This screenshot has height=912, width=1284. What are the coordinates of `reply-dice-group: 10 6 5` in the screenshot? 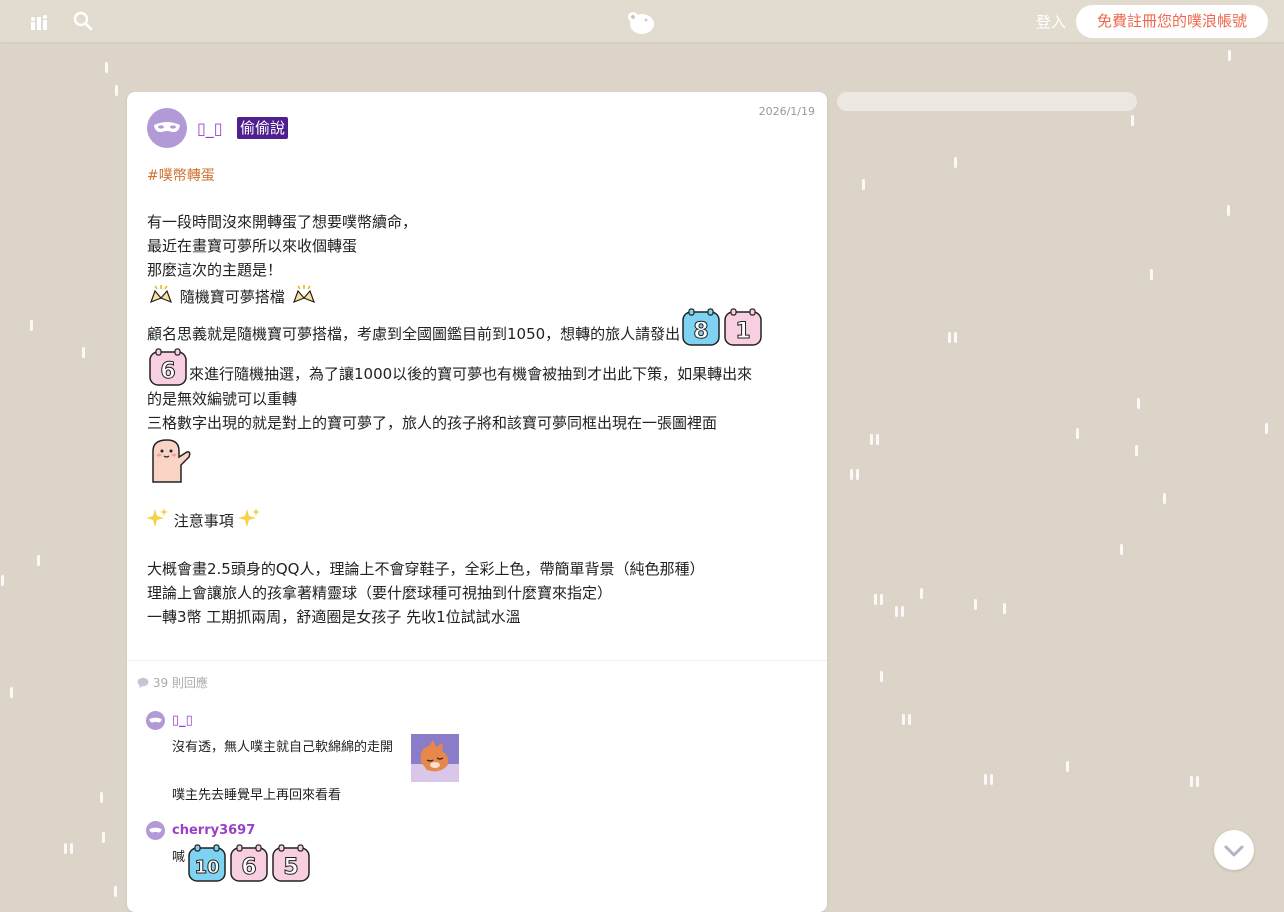 It's located at (249, 865).